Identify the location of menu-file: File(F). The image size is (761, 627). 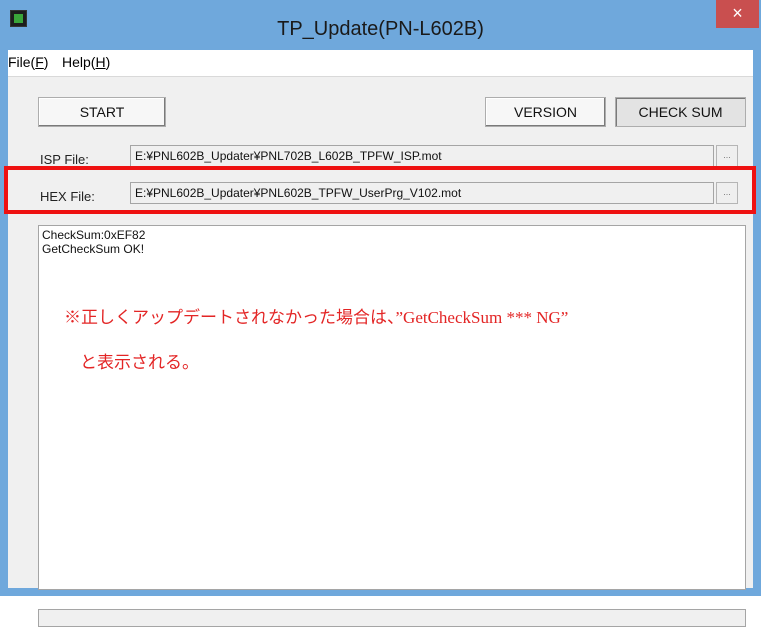
(28, 62).